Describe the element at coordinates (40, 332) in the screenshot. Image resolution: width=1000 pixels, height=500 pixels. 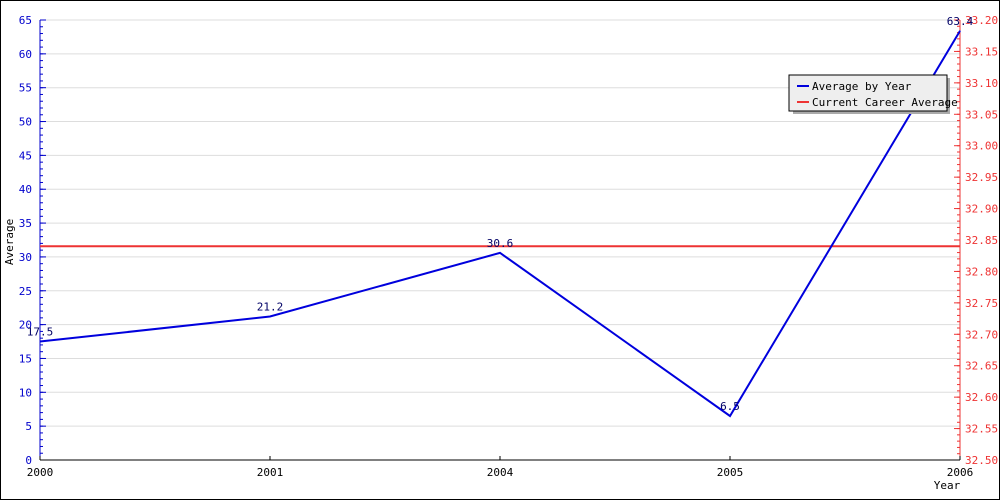
I see `data-label: 17.5` at that location.